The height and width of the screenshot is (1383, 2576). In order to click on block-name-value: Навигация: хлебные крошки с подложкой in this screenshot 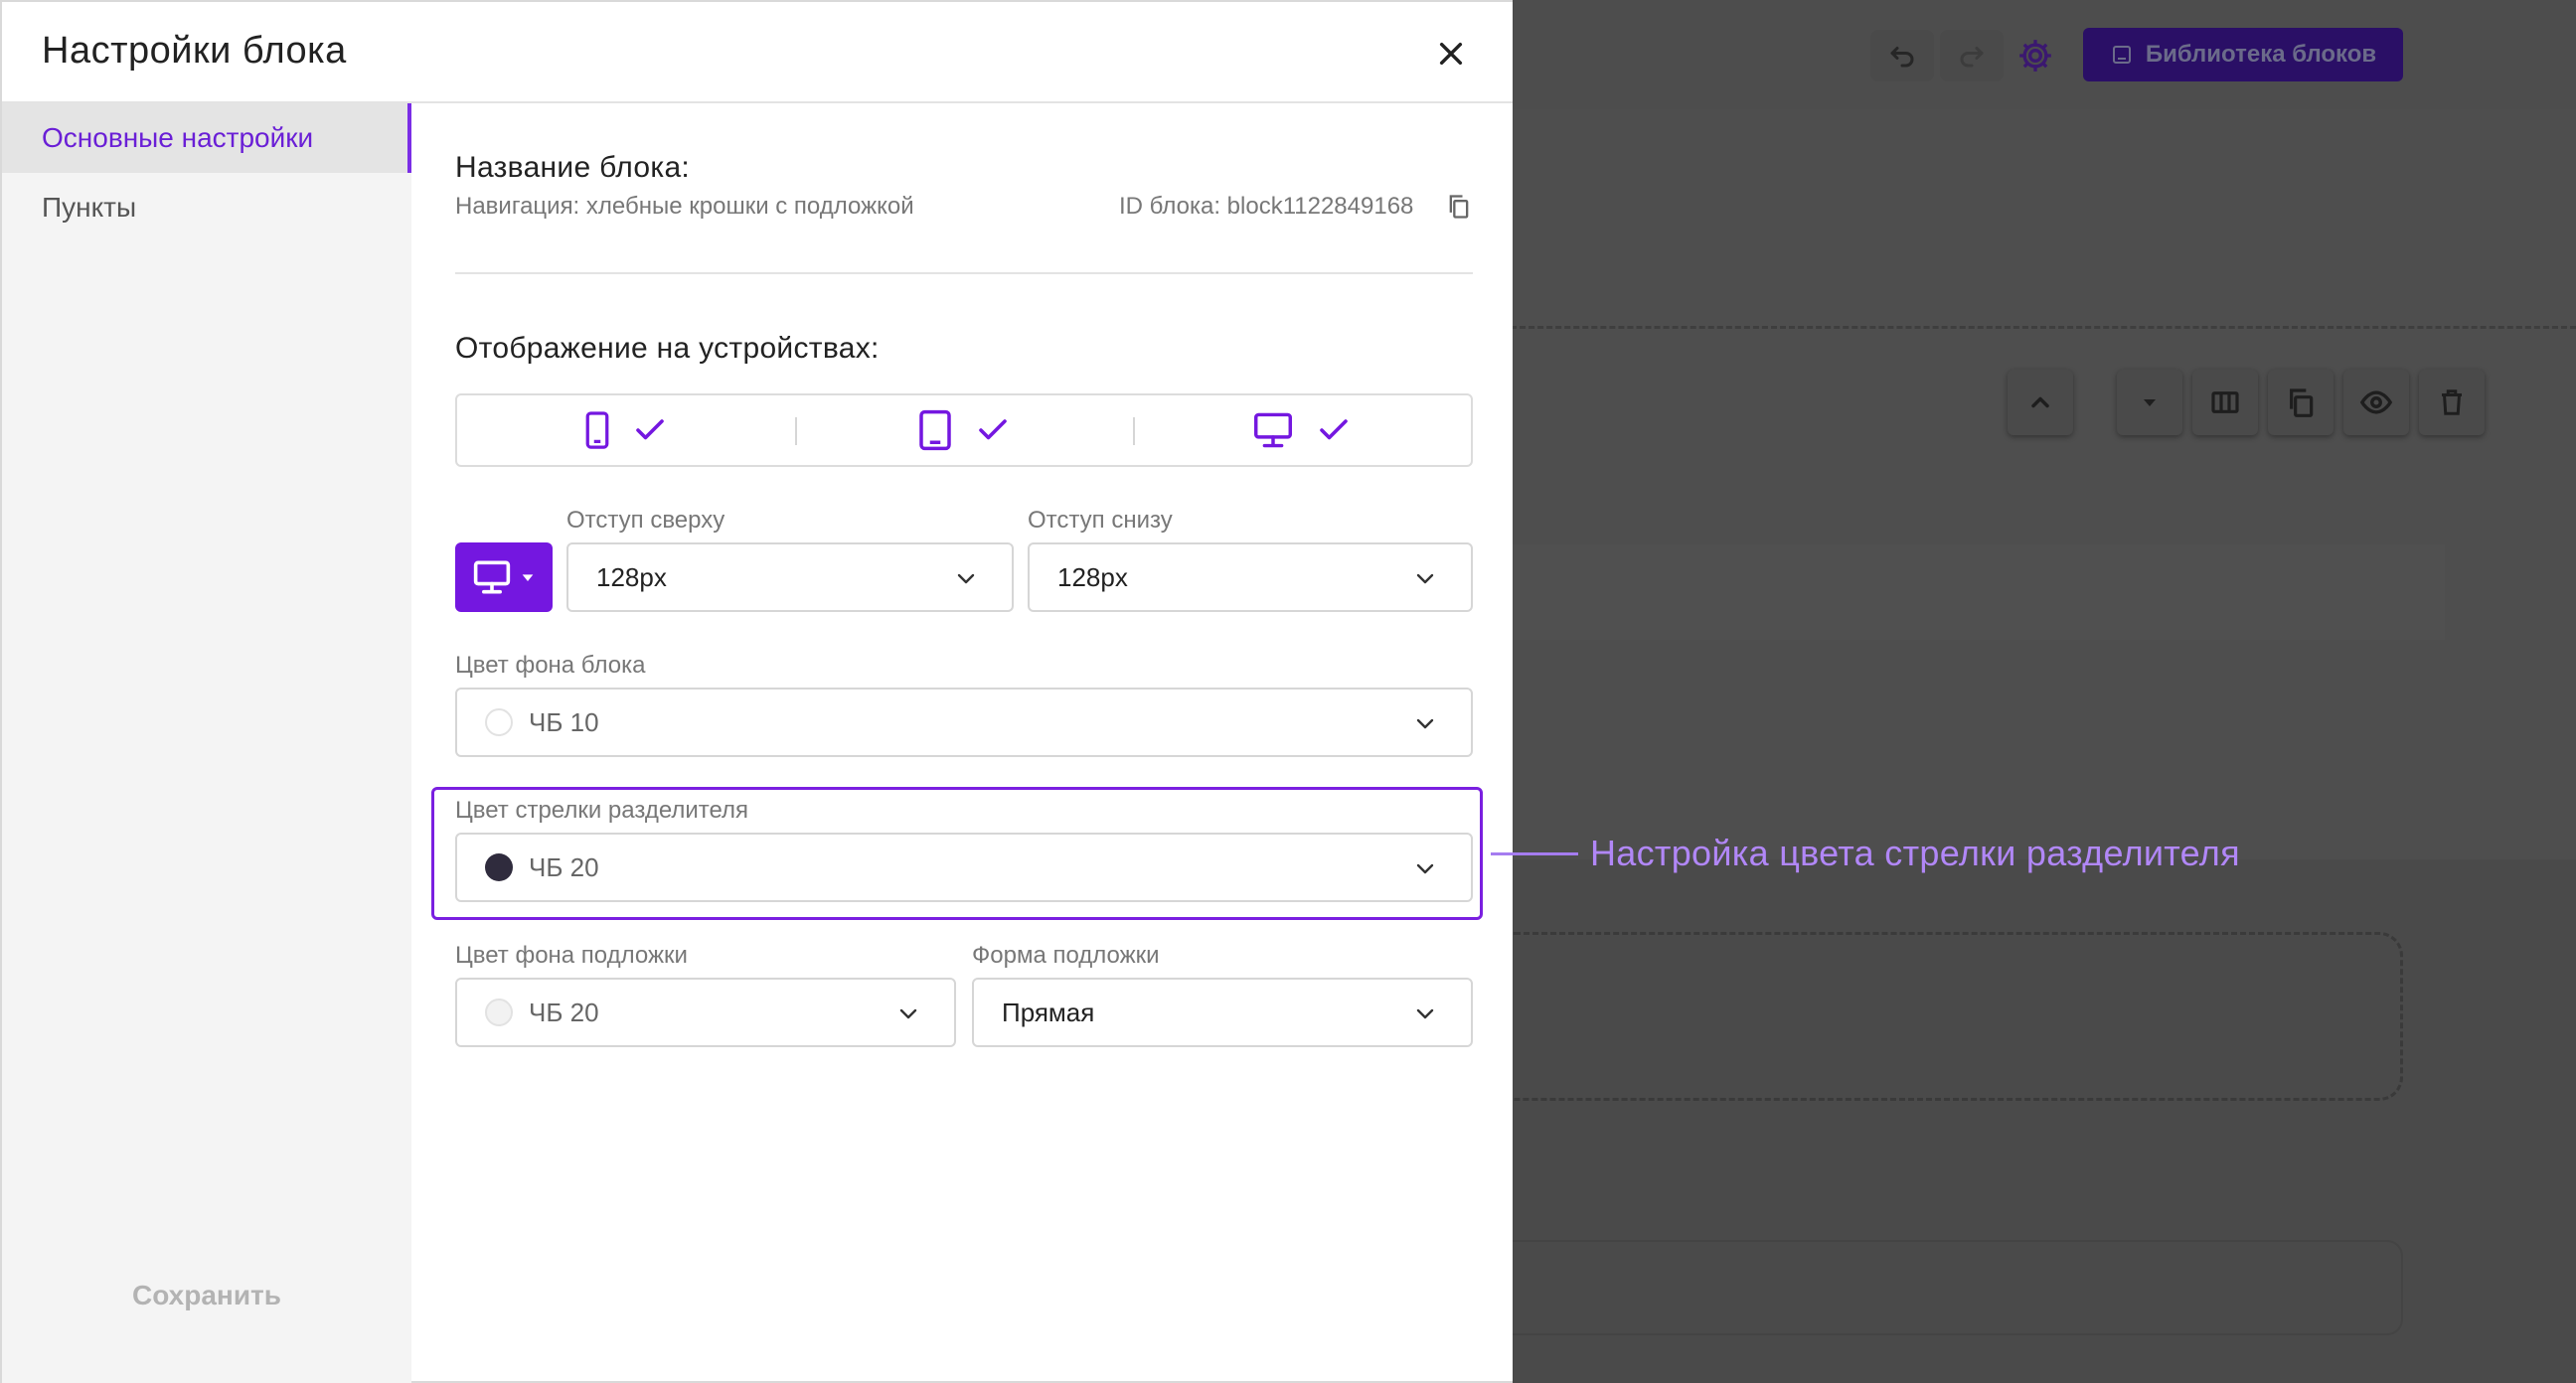, I will do `click(684, 207)`.